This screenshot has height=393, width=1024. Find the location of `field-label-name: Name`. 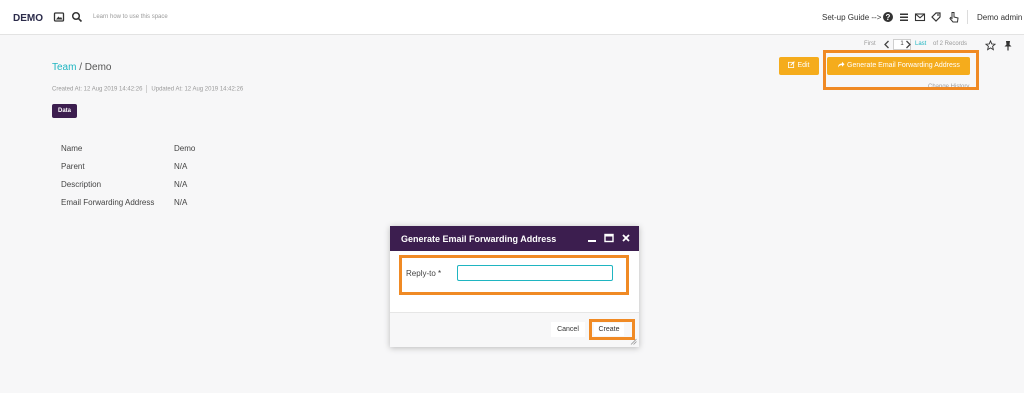

field-label-name: Name is located at coordinates (72, 148).